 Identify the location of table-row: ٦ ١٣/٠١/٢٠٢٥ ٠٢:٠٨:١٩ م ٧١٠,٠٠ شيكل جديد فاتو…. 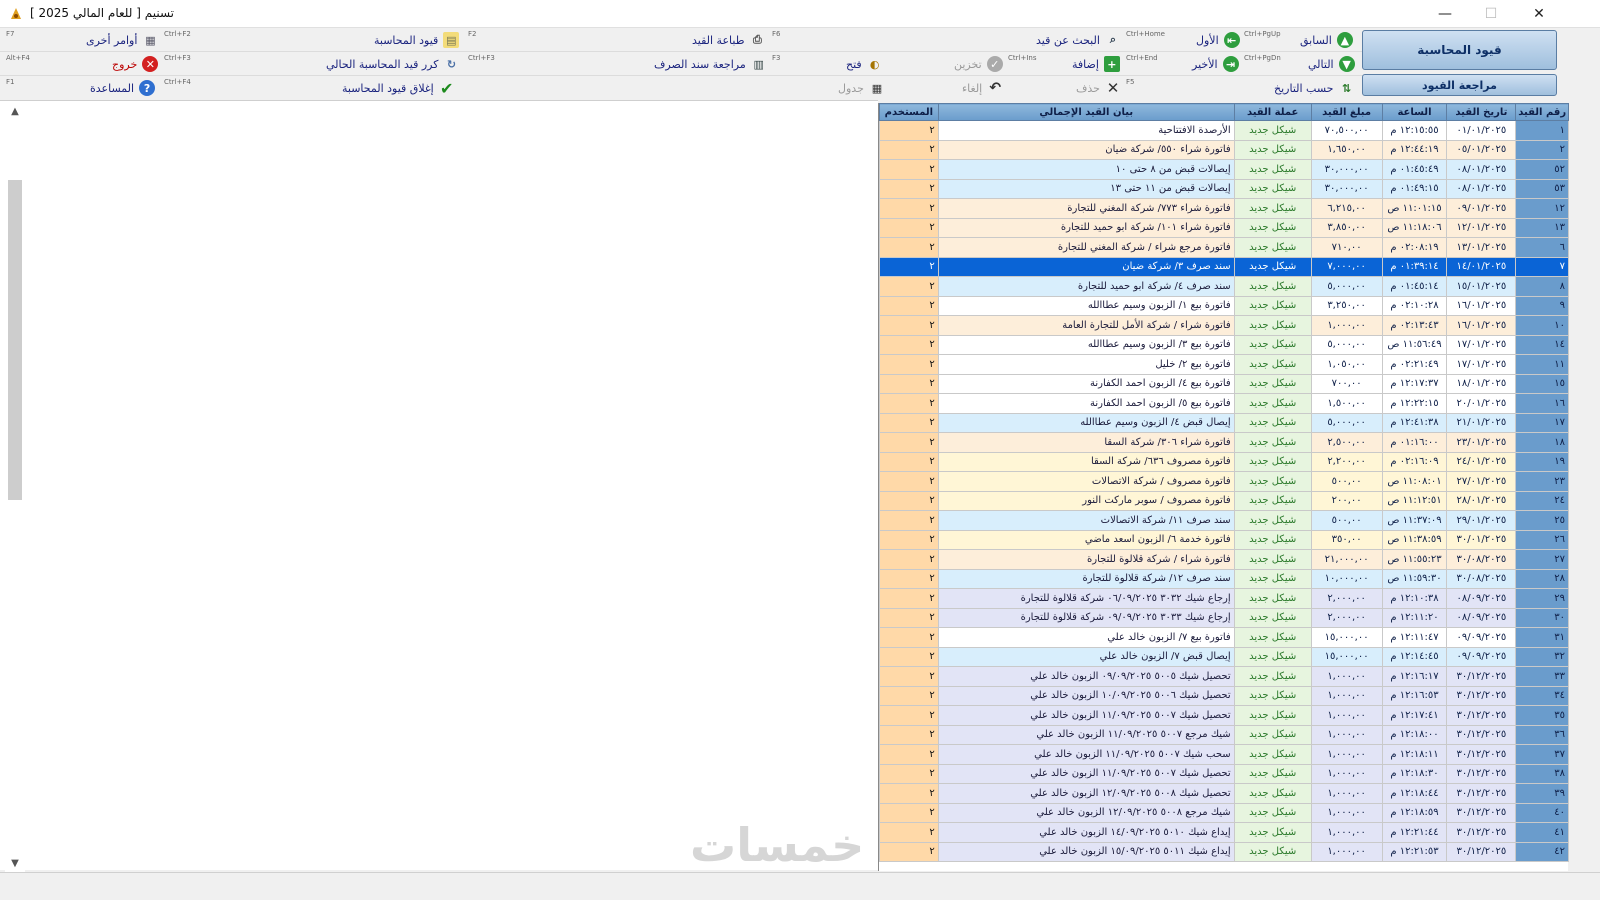
(1224, 247).